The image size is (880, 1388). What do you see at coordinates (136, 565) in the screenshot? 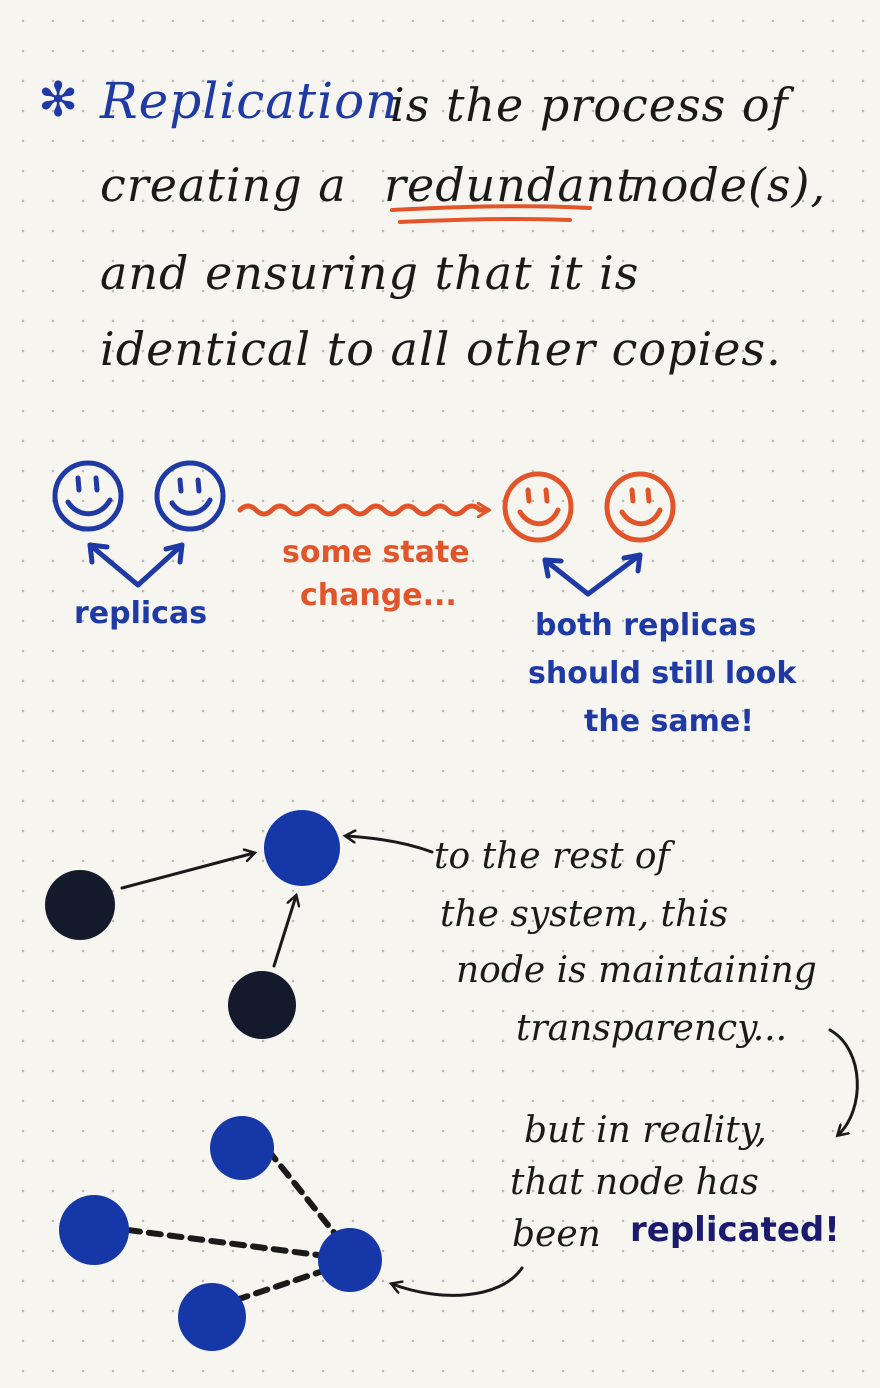
I see `replicas-arrows` at bounding box center [136, 565].